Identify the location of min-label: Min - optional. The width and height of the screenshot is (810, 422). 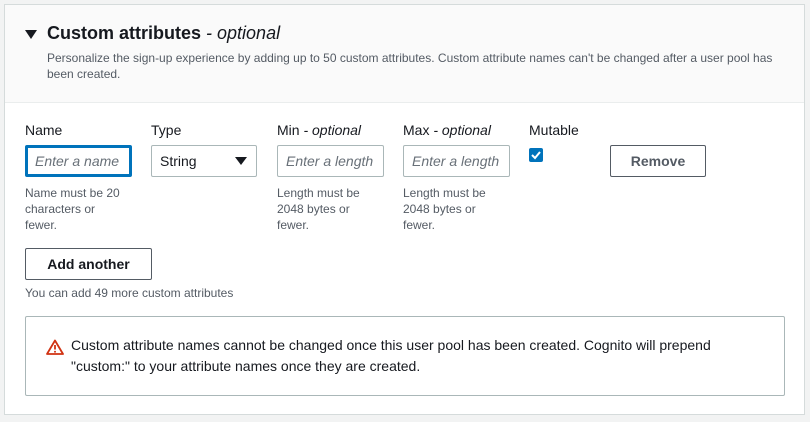
(319, 130).